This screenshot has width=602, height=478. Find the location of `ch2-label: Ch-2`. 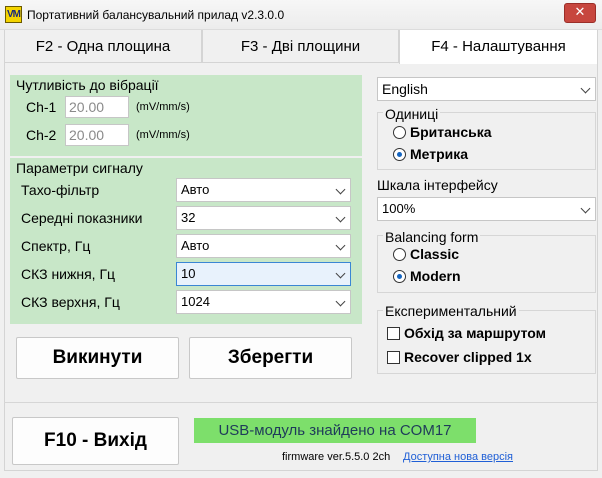

ch2-label: Ch-2 is located at coordinates (41, 135).